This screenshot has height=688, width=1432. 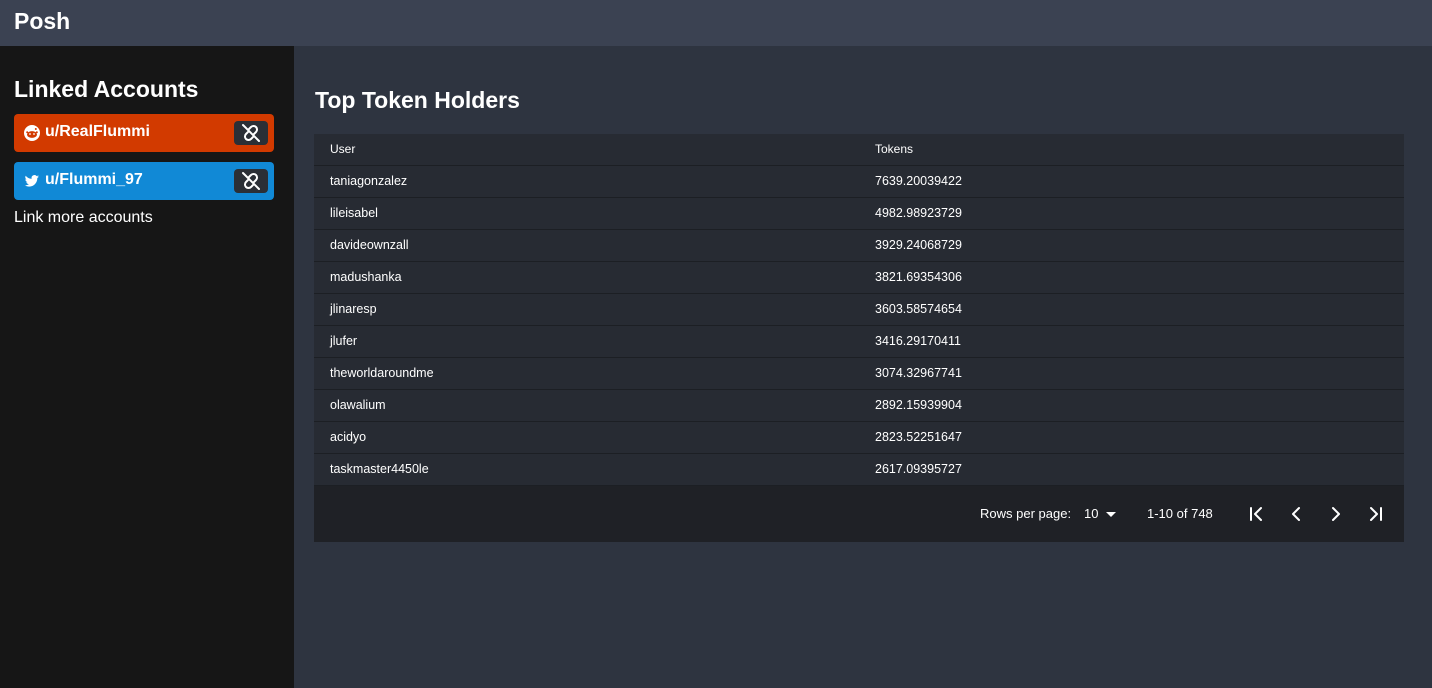 I want to click on cell-tokens: 2892.15939904, so click(x=1131, y=405).